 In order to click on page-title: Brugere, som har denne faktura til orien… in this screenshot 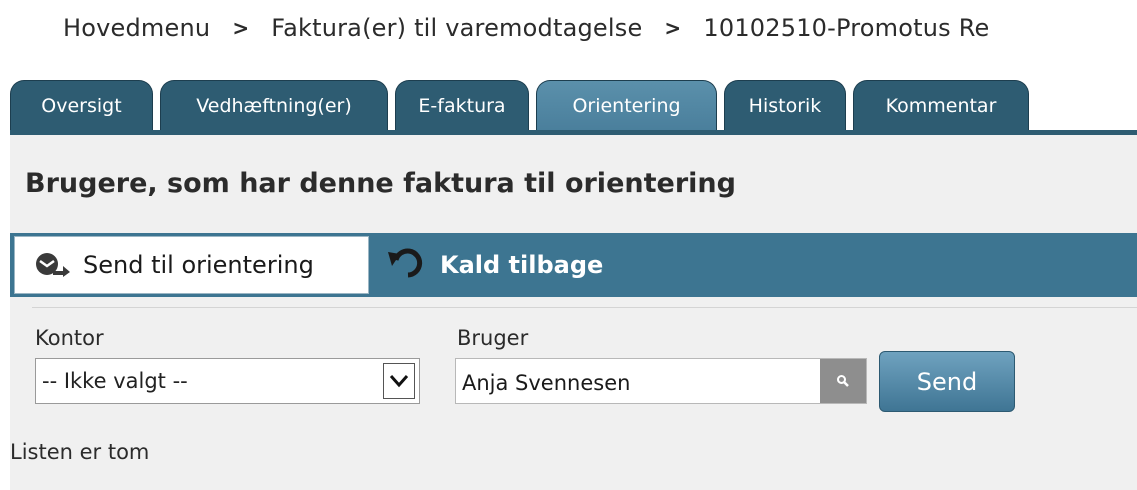, I will do `click(380, 183)`.